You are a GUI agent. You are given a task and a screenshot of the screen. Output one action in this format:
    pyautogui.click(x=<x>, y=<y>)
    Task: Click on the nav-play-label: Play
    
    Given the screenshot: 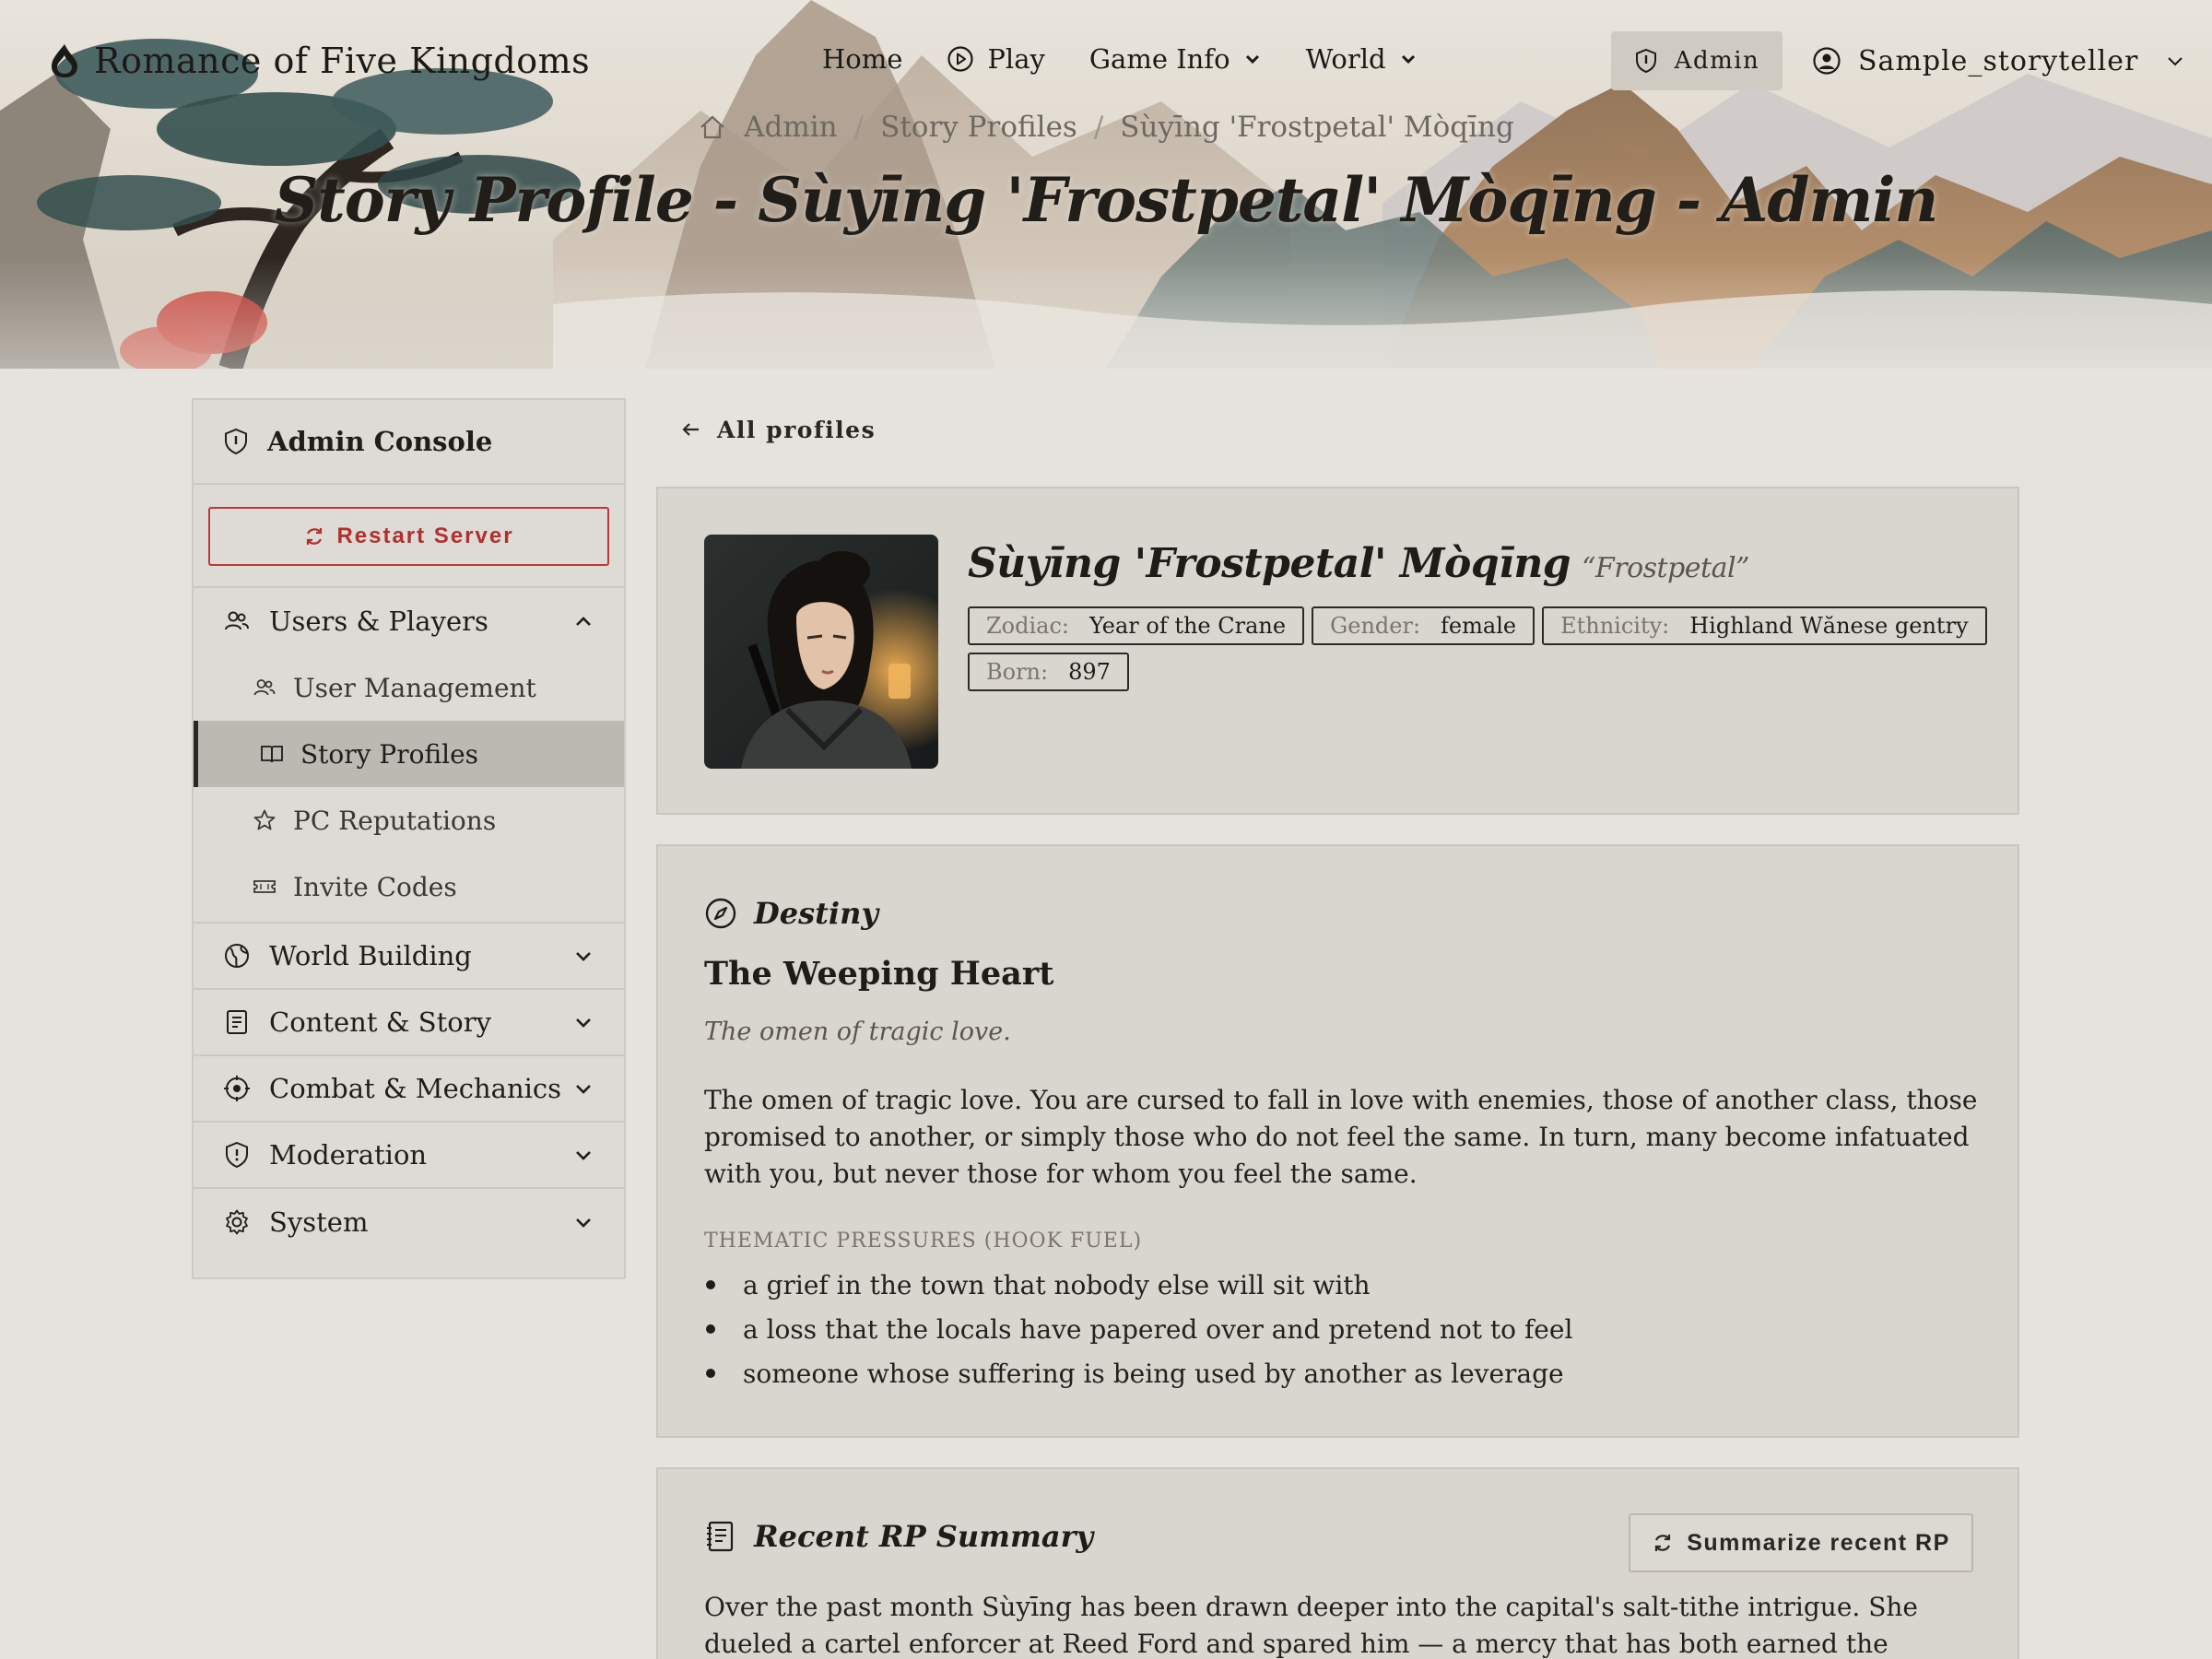 What is the action you would take?
    pyautogui.click(x=1016, y=59)
    